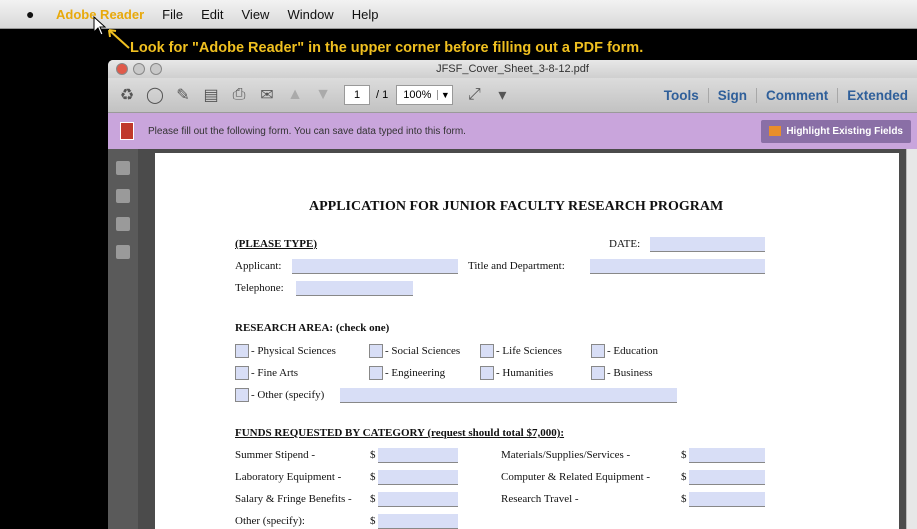 This screenshot has width=917, height=529. What do you see at coordinates (375, 266) in the screenshot?
I see `applicant-field` at bounding box center [375, 266].